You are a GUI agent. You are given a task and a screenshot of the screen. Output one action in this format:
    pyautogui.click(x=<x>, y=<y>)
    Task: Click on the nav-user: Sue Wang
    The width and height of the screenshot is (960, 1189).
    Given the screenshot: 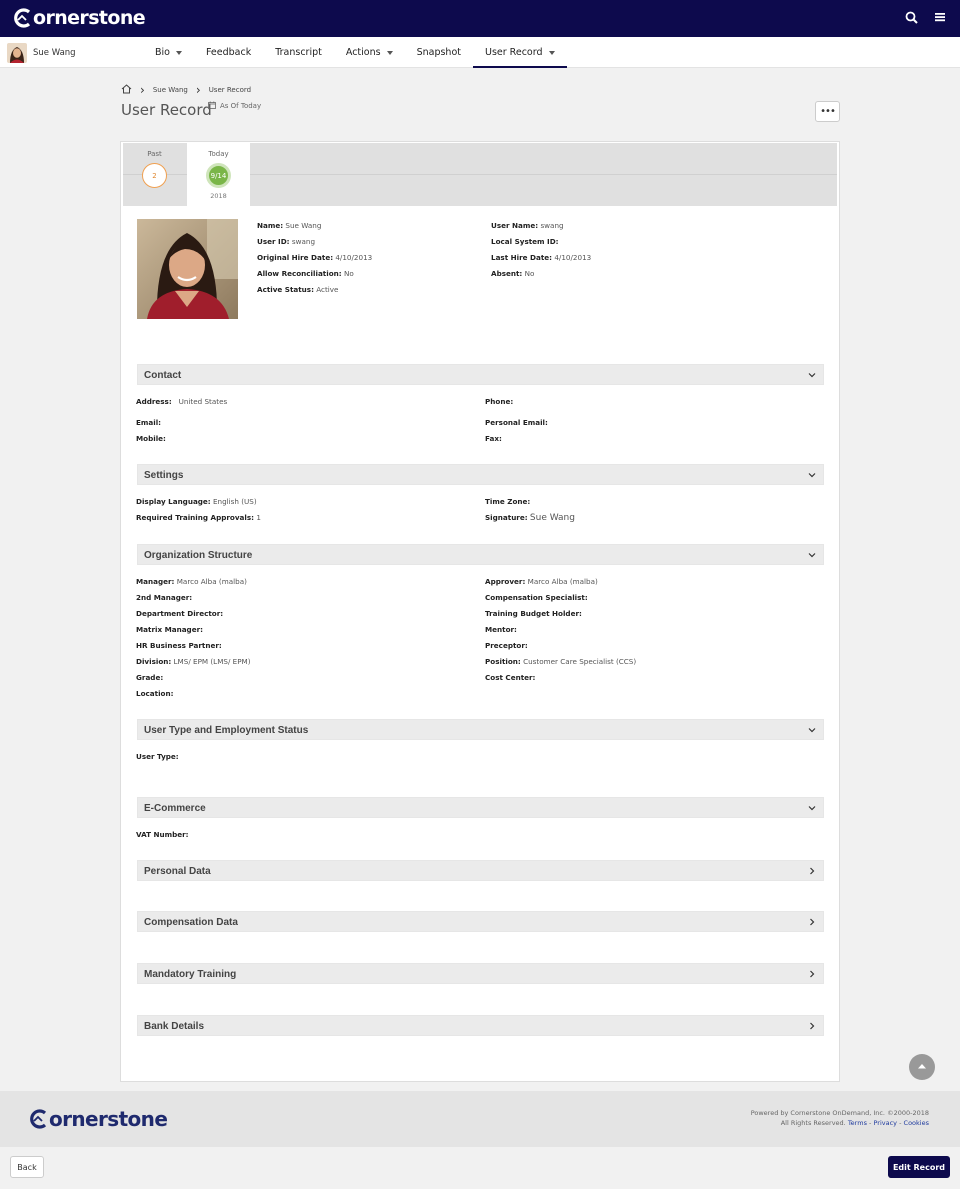 What is the action you would take?
    pyautogui.click(x=41, y=53)
    